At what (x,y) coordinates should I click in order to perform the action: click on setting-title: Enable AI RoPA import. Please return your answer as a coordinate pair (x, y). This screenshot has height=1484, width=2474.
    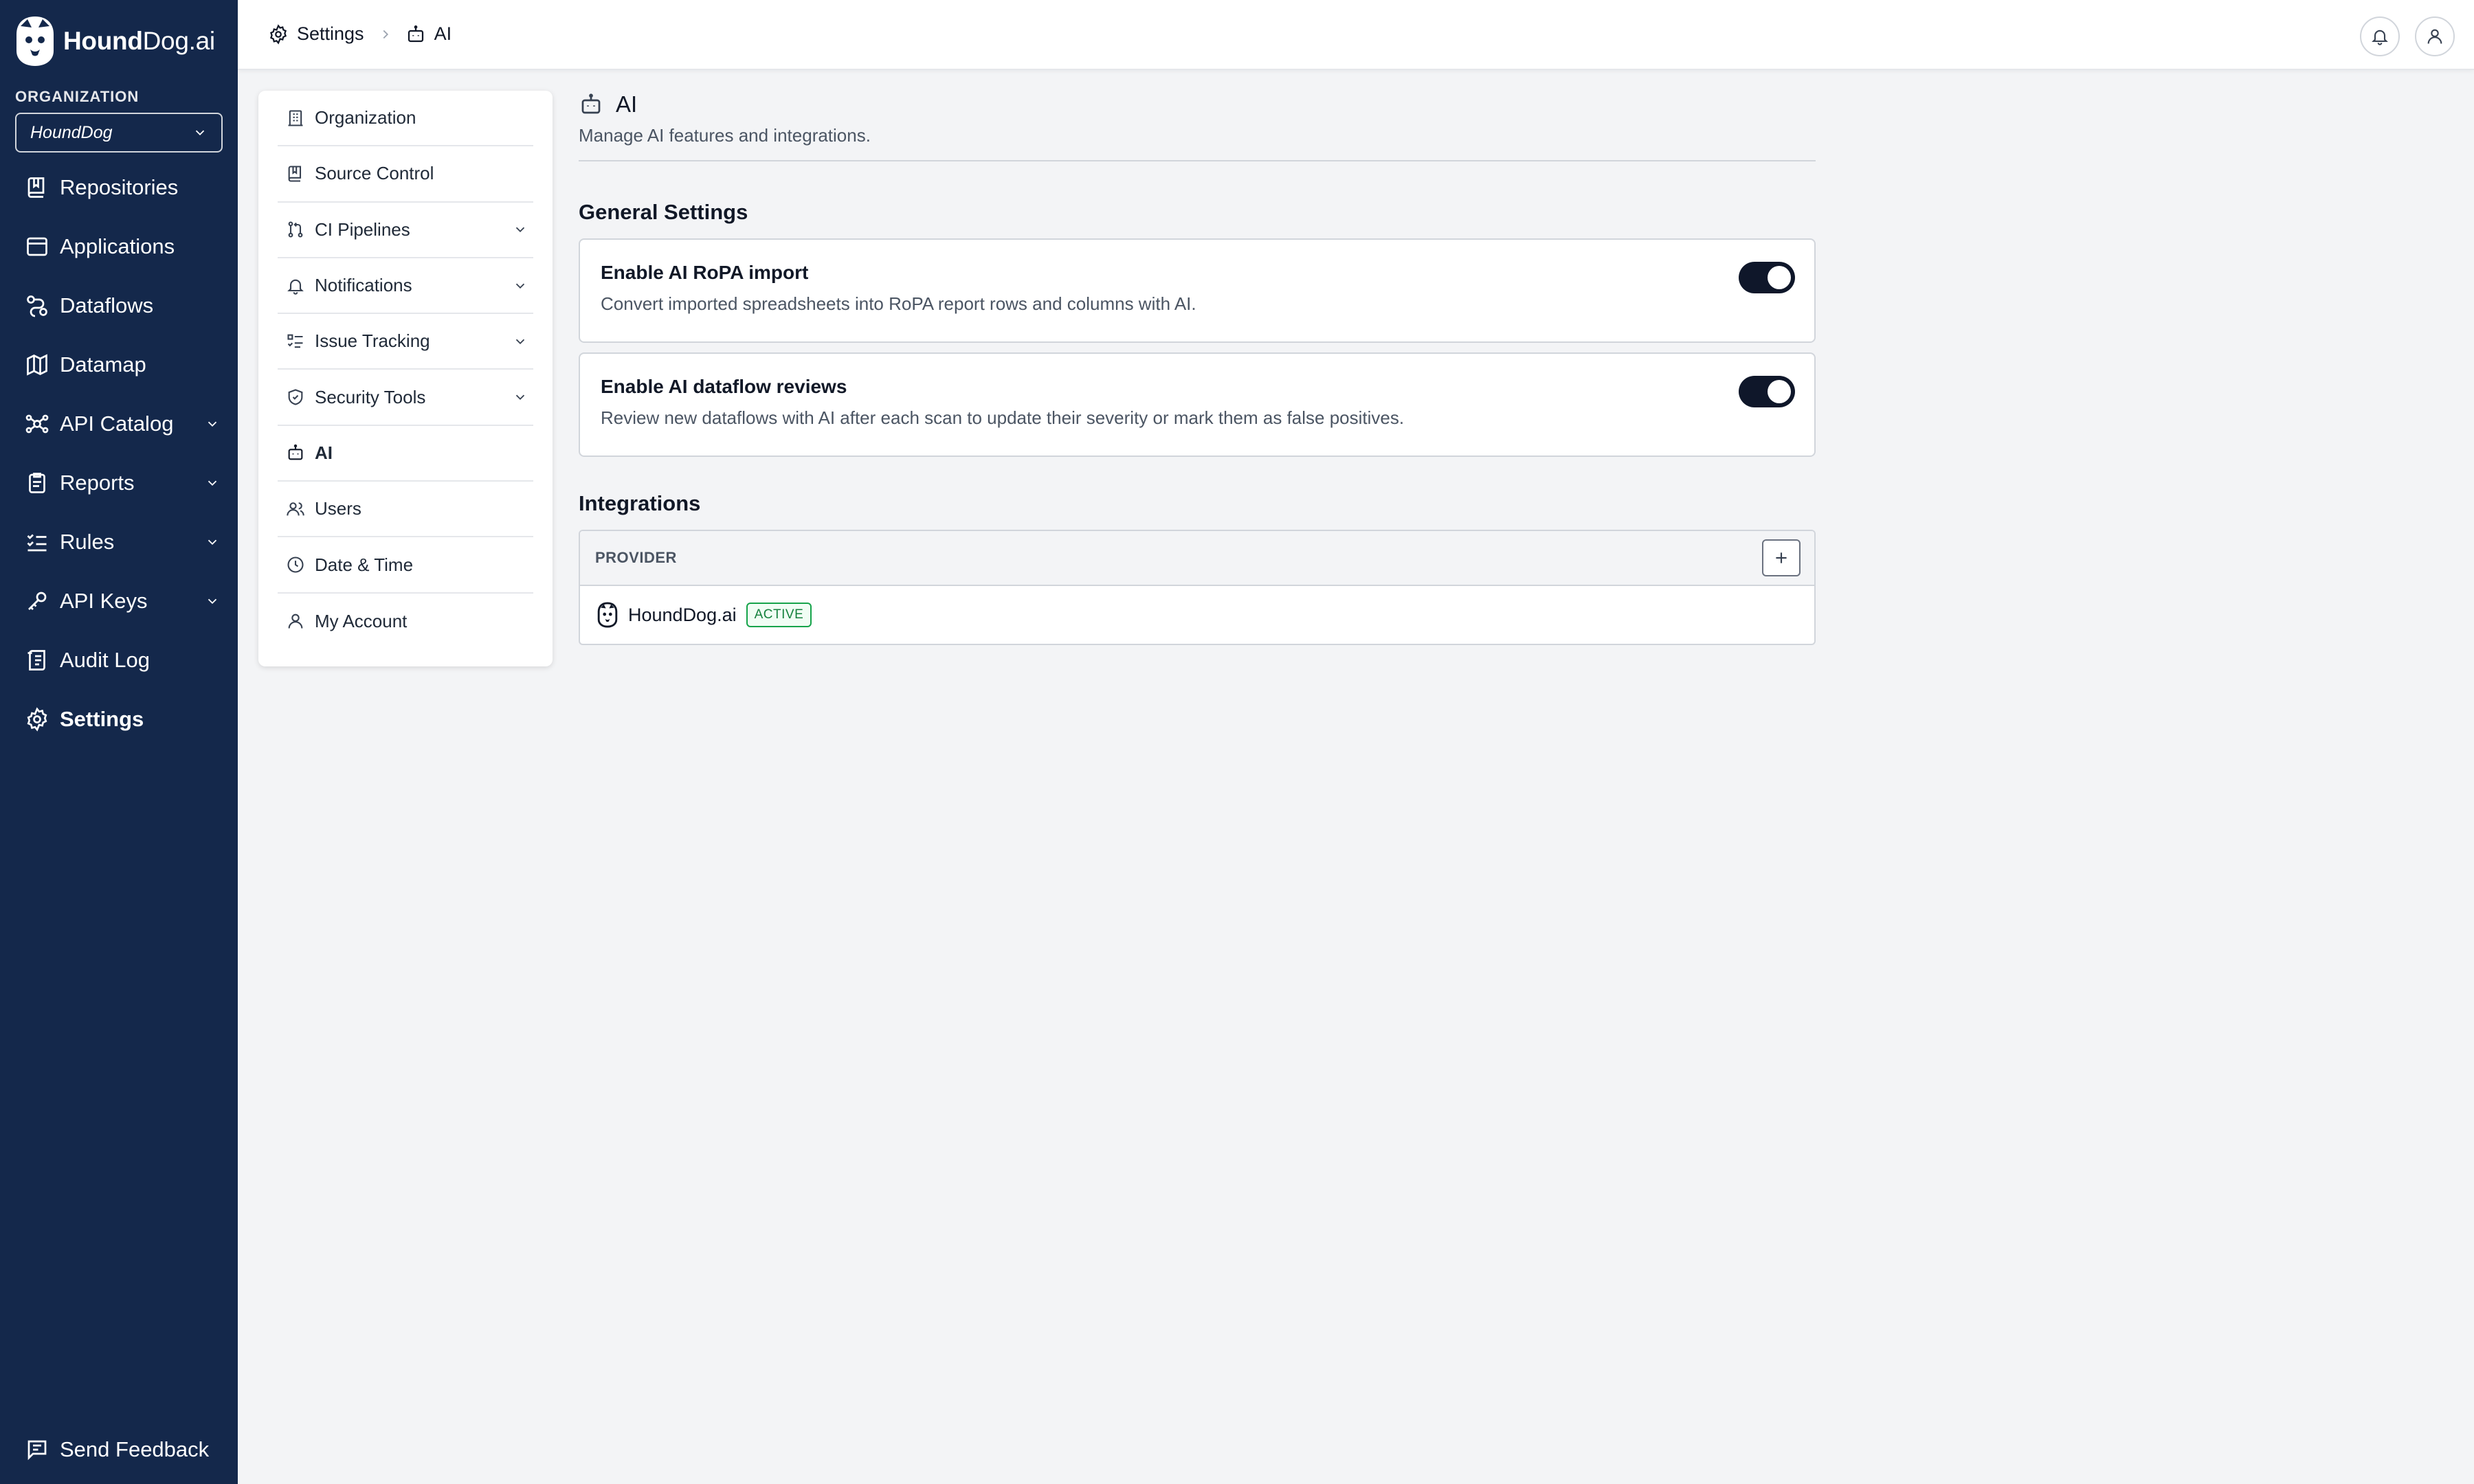
    Looking at the image, I should click on (705, 272).